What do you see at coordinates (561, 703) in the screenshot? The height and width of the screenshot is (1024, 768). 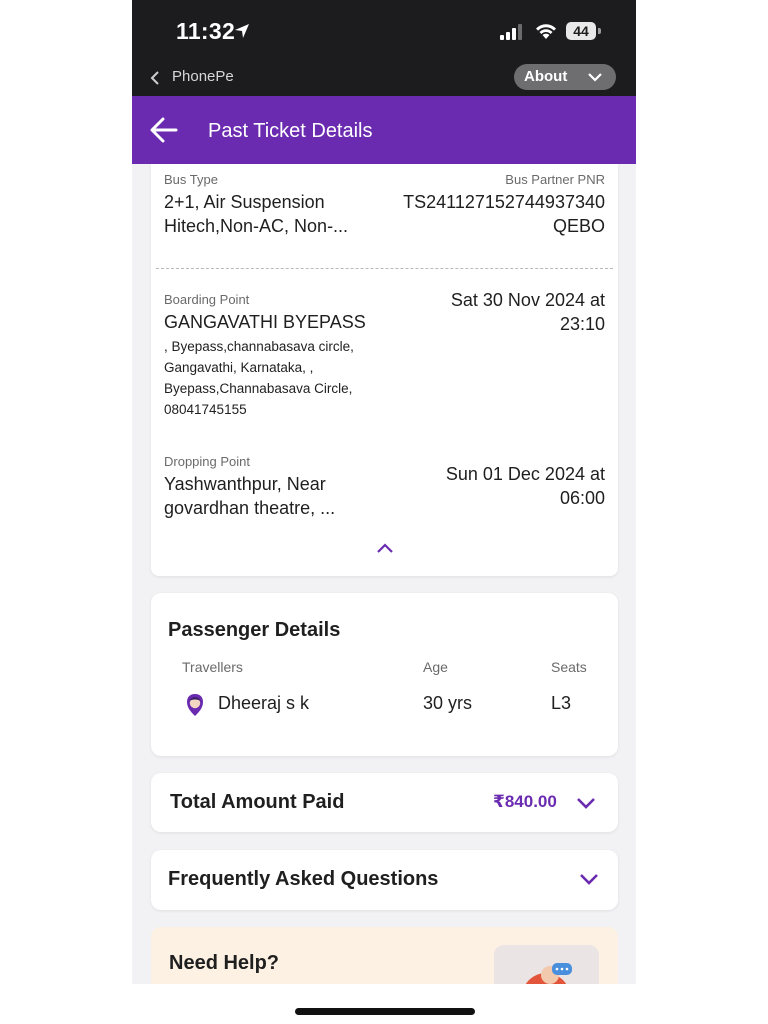 I see `passenger-seat: L3` at bounding box center [561, 703].